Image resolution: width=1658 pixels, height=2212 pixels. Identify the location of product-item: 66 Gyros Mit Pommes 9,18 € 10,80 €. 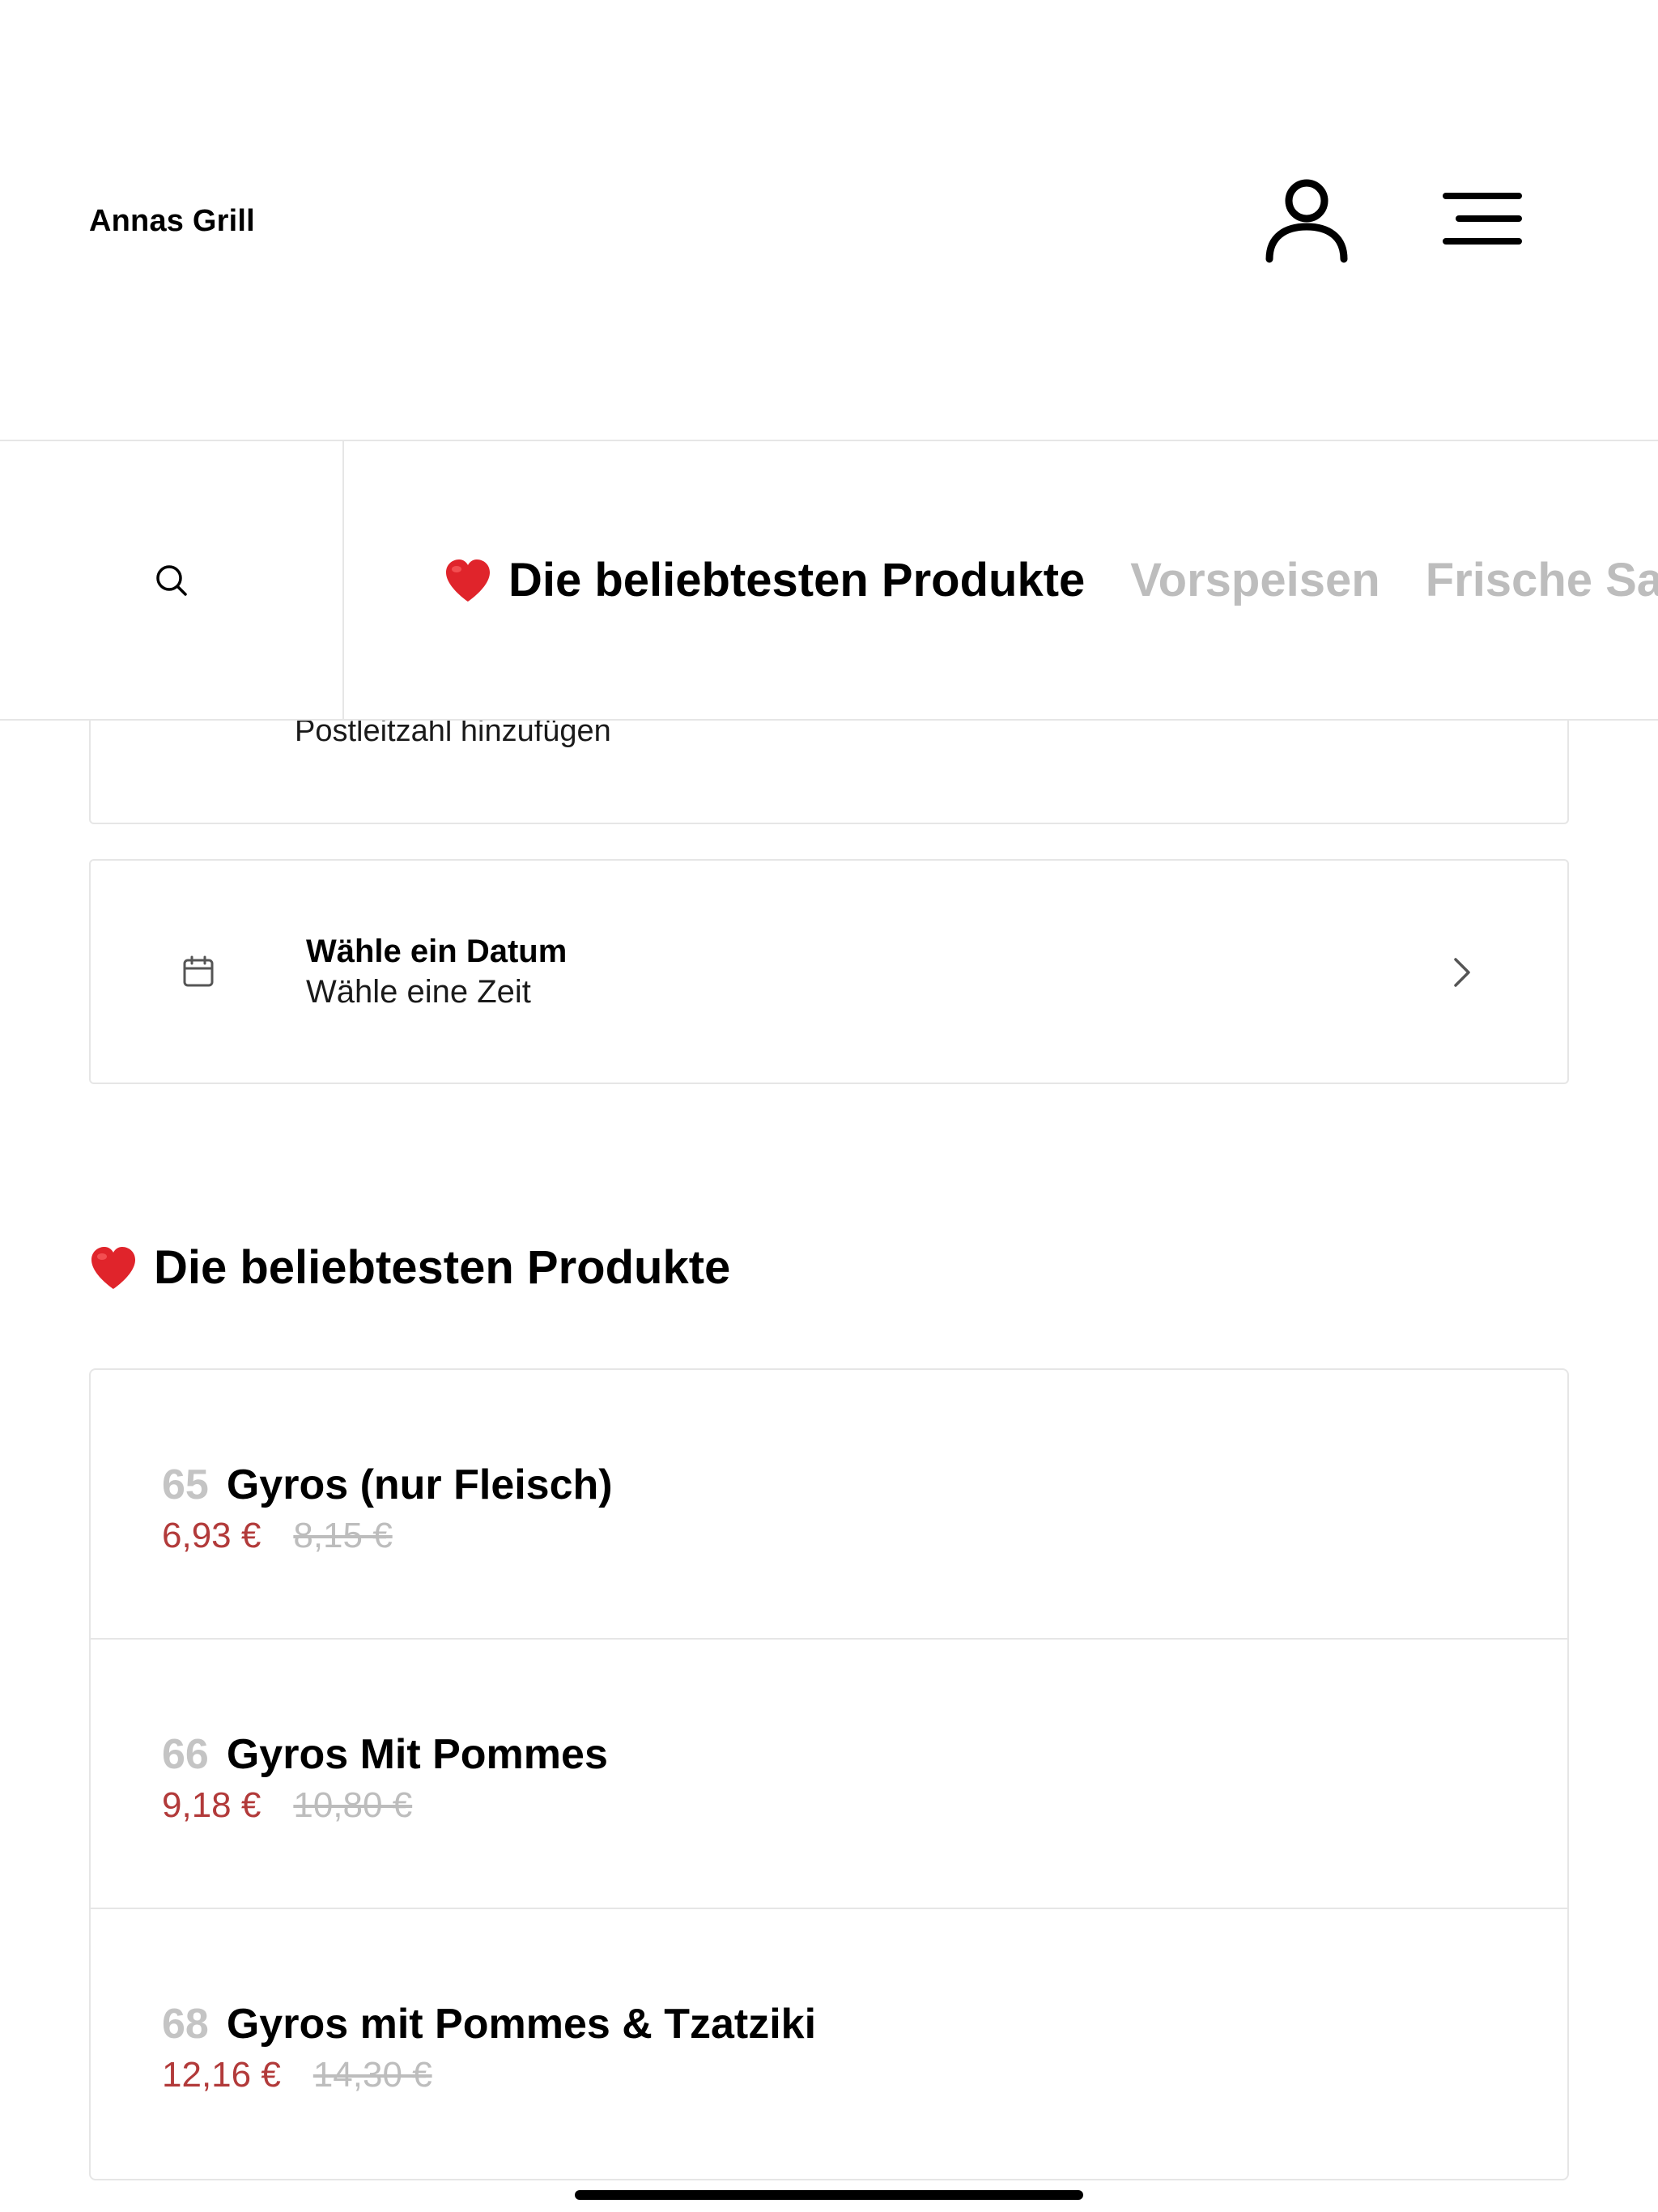
(829, 1775).